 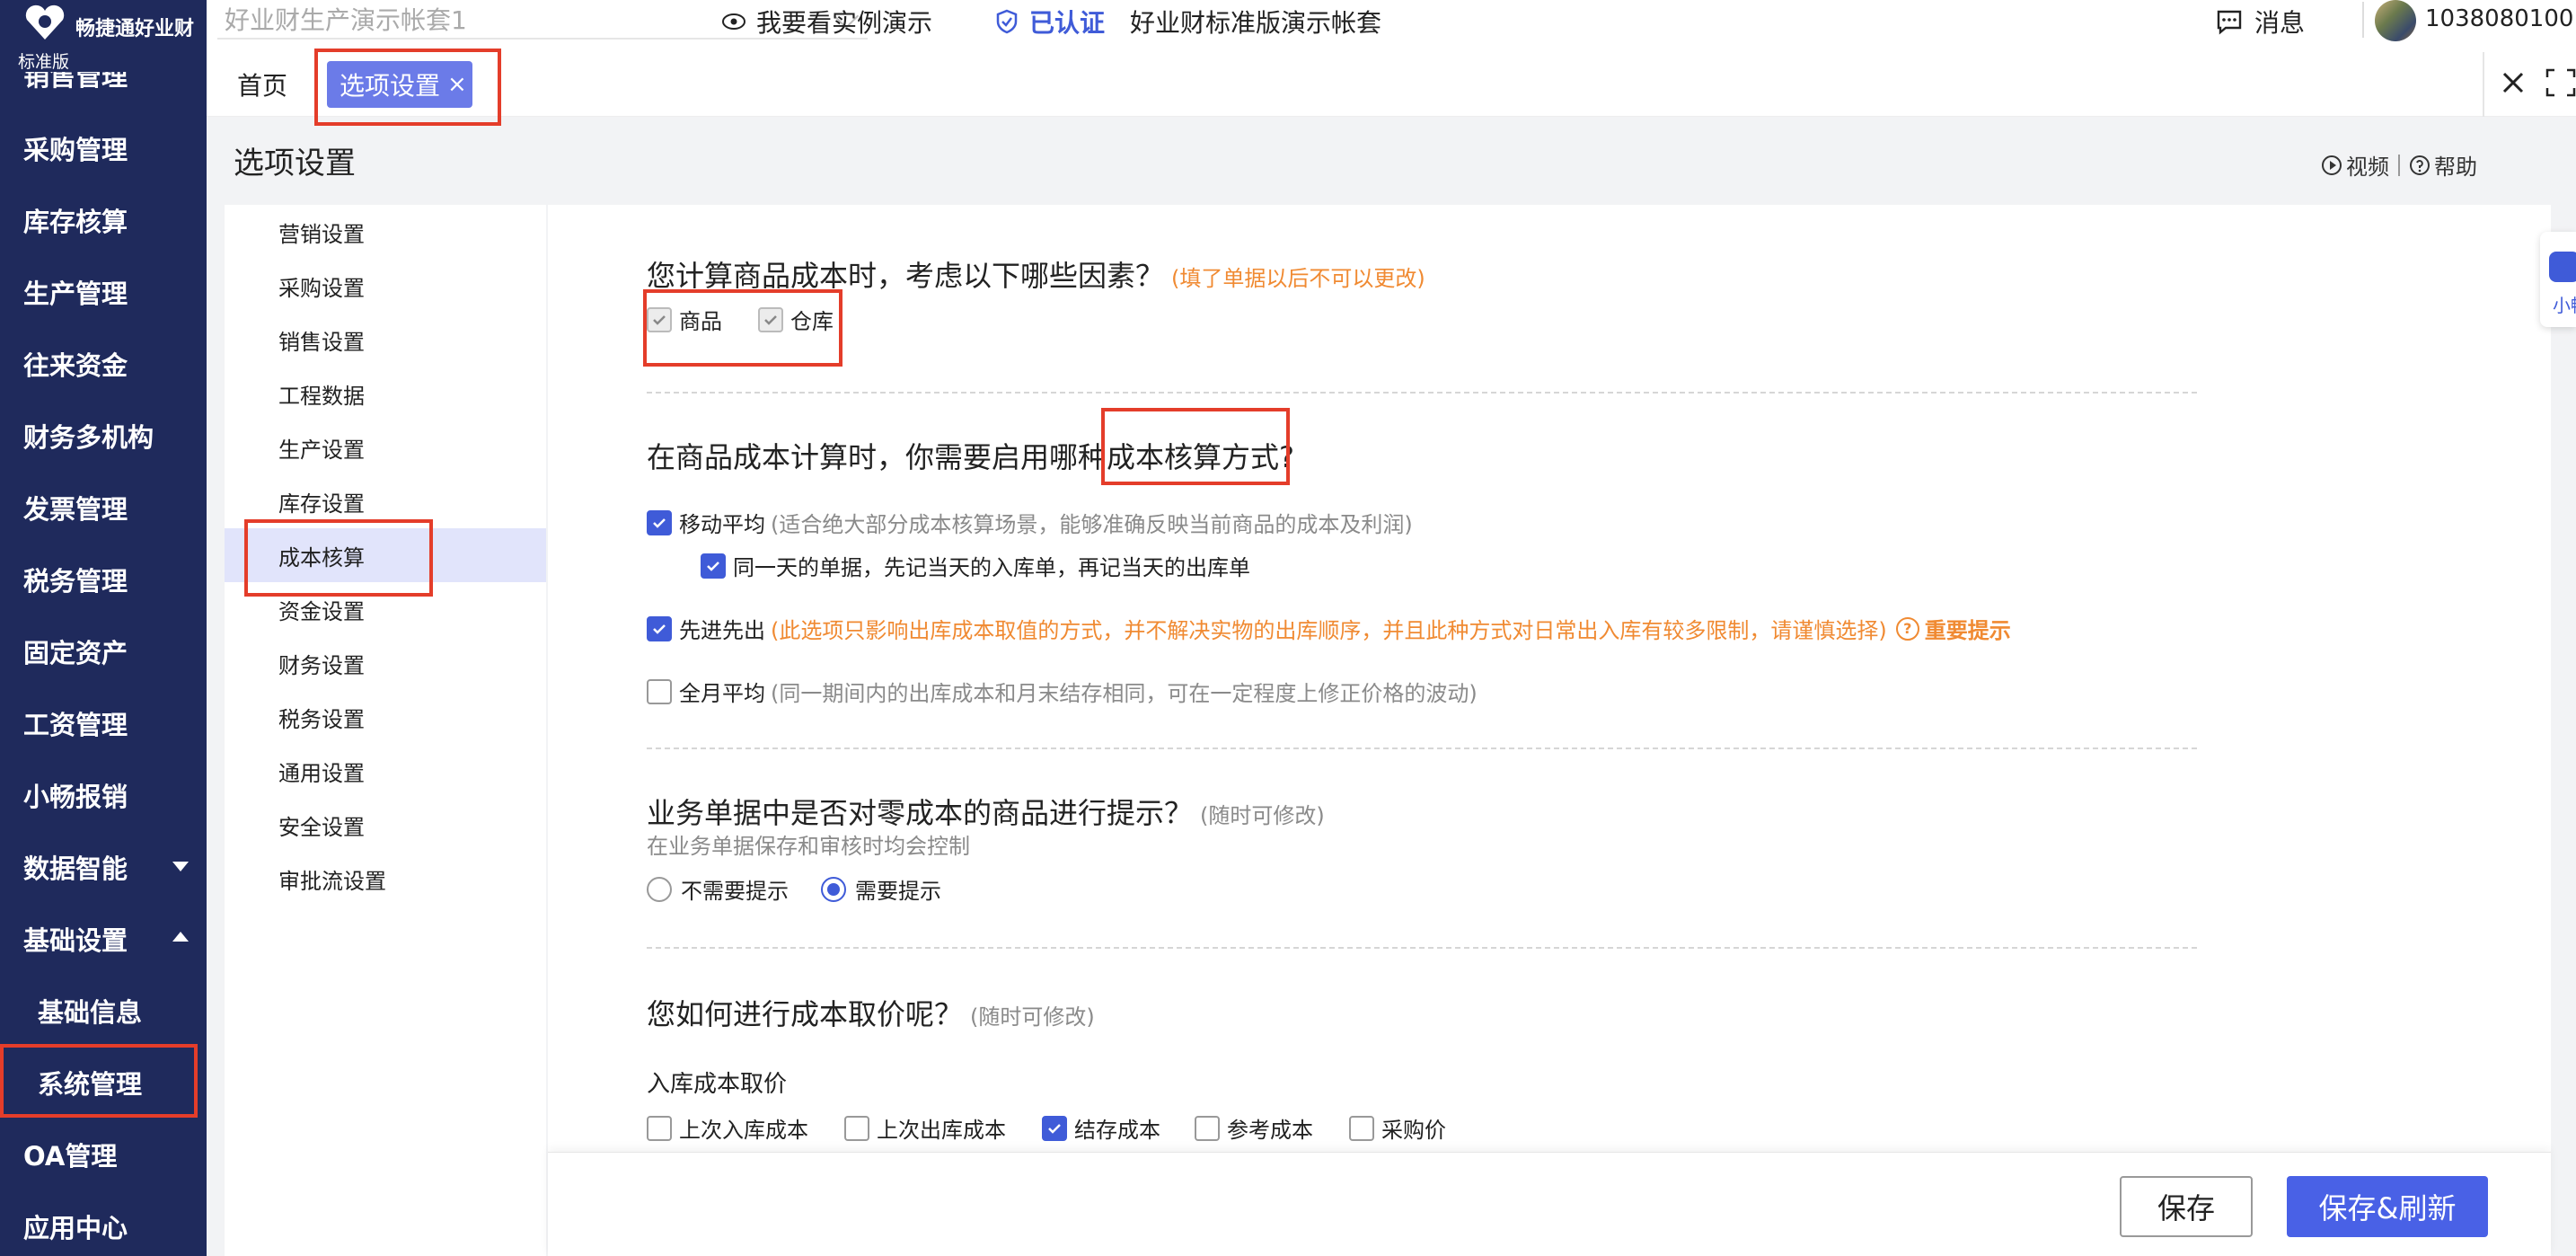 What do you see at coordinates (103, 148) in the screenshot?
I see `sidebar-item-purchase: 采购管理` at bounding box center [103, 148].